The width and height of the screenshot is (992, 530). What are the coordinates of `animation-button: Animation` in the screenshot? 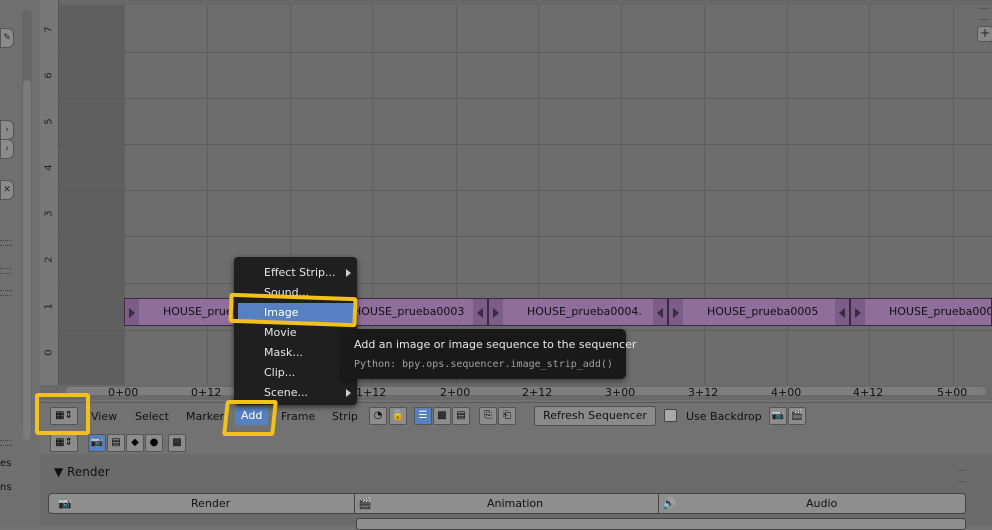 It's located at (515, 503).